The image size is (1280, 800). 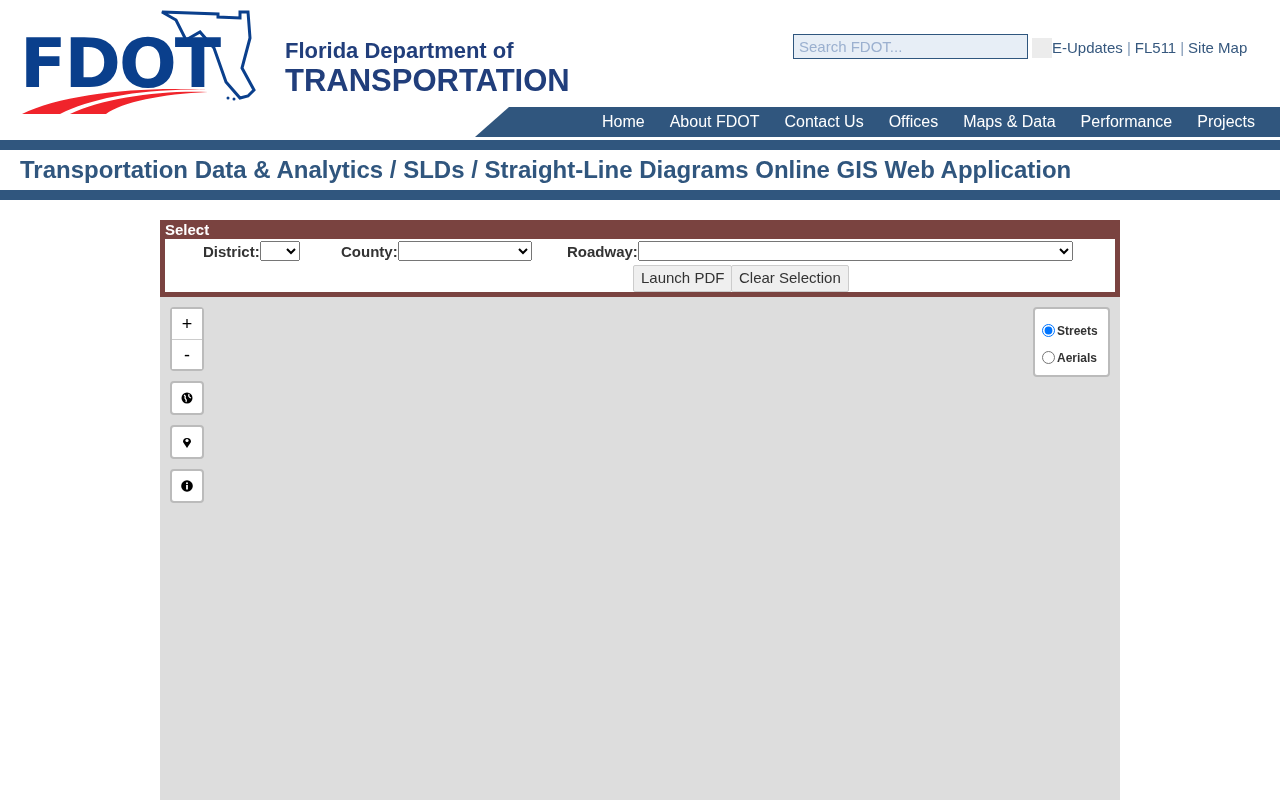 I want to click on nav-link: Home, so click(x=623, y=122).